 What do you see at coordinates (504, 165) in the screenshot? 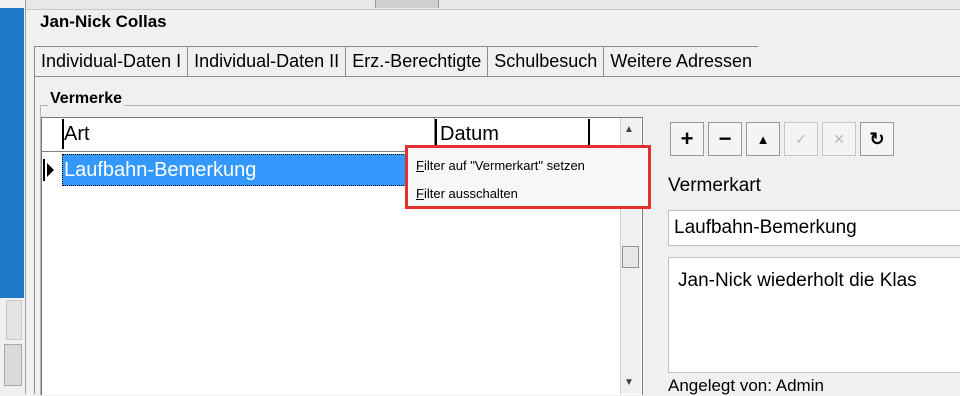
I see `menu-item-label: ilter auf "Vermerkart" setzen` at bounding box center [504, 165].